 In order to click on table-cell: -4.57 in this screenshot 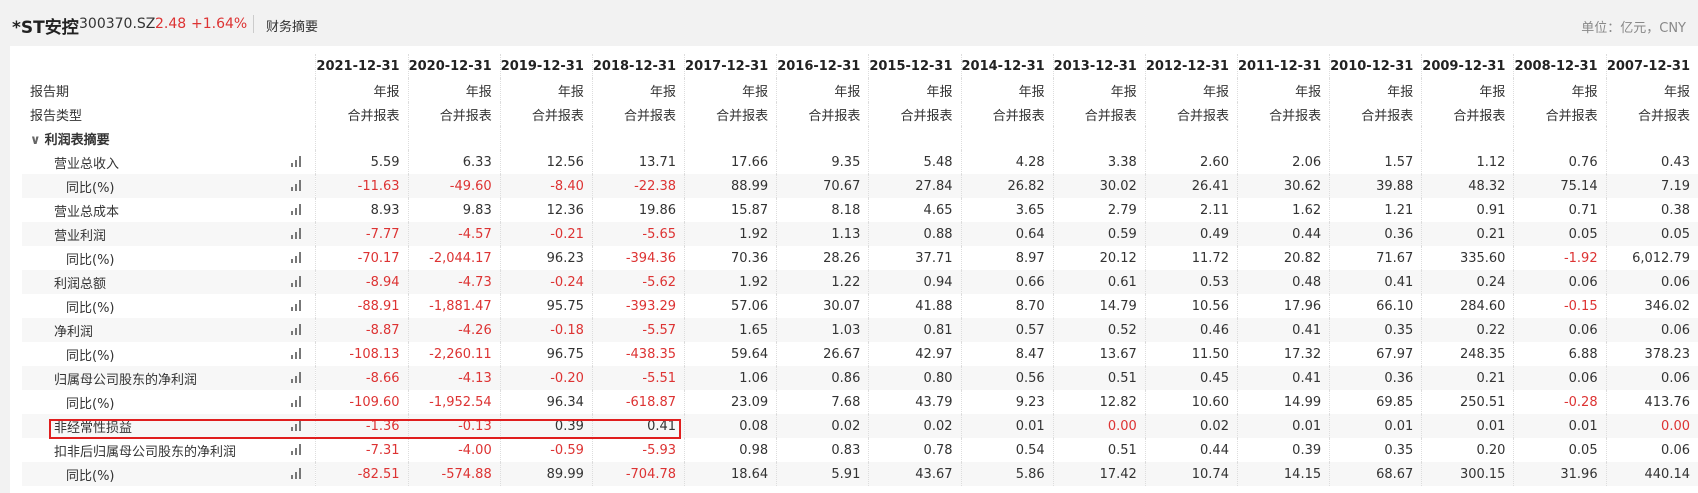, I will do `click(454, 234)`.